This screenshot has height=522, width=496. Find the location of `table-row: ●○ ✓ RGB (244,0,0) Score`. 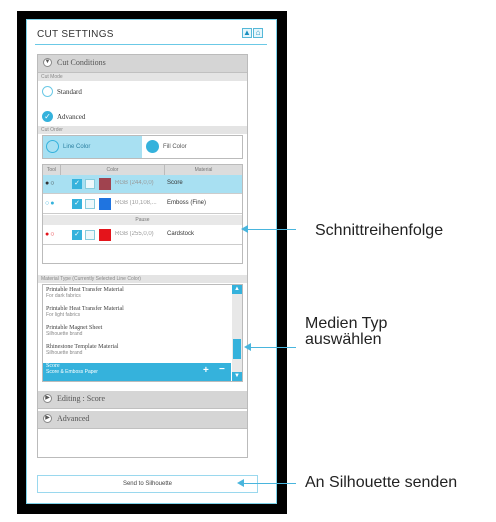

table-row: ●○ ✓ RGB (244,0,0) Score is located at coordinates (142, 184).